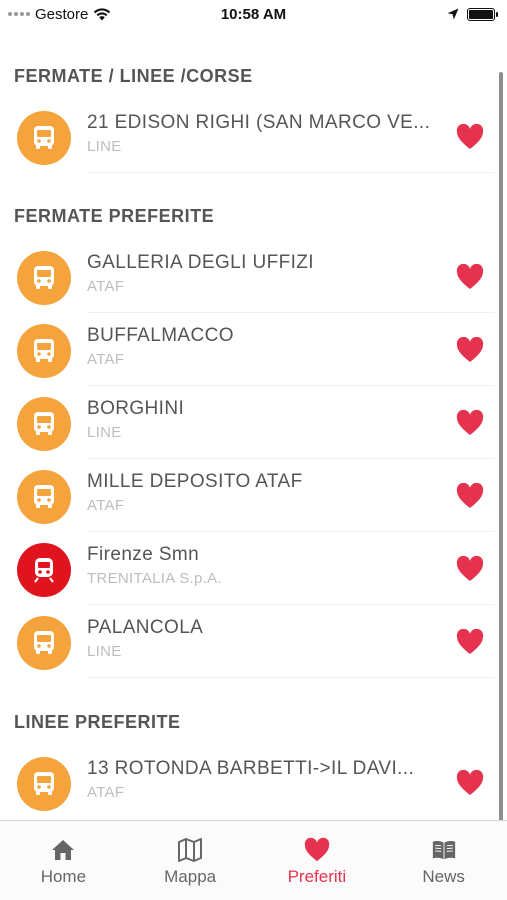  What do you see at coordinates (200, 262) in the screenshot?
I see `item-title: GALLERIA DEGLI UFFIZI` at bounding box center [200, 262].